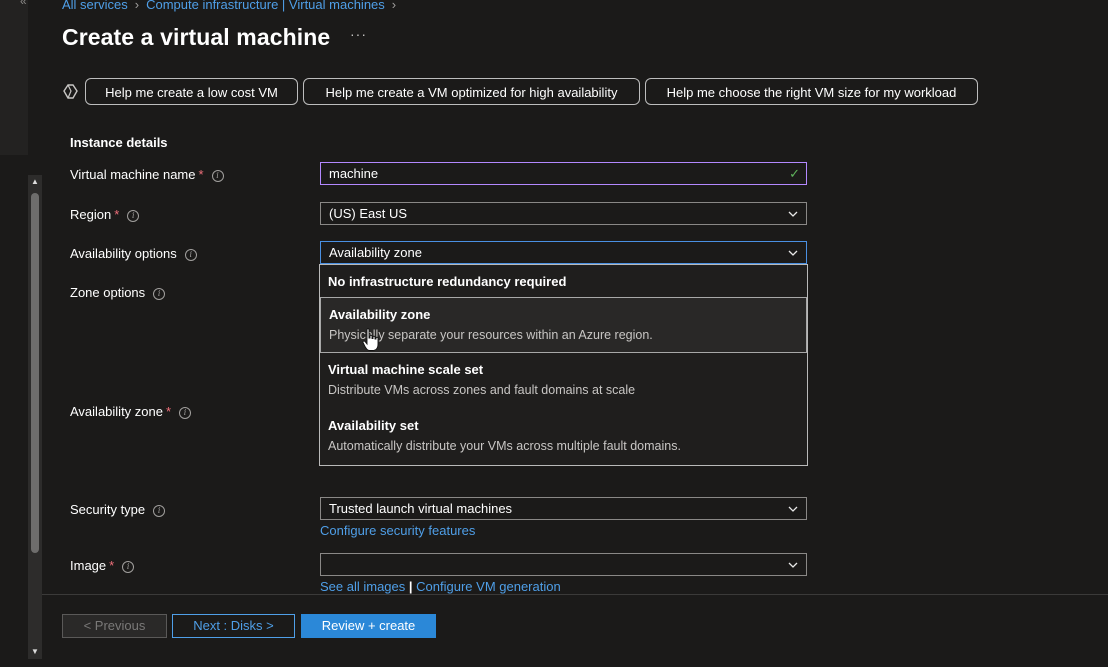 The height and width of the screenshot is (667, 1108). What do you see at coordinates (114, 626) in the screenshot?
I see `previous-button: < Previous` at bounding box center [114, 626].